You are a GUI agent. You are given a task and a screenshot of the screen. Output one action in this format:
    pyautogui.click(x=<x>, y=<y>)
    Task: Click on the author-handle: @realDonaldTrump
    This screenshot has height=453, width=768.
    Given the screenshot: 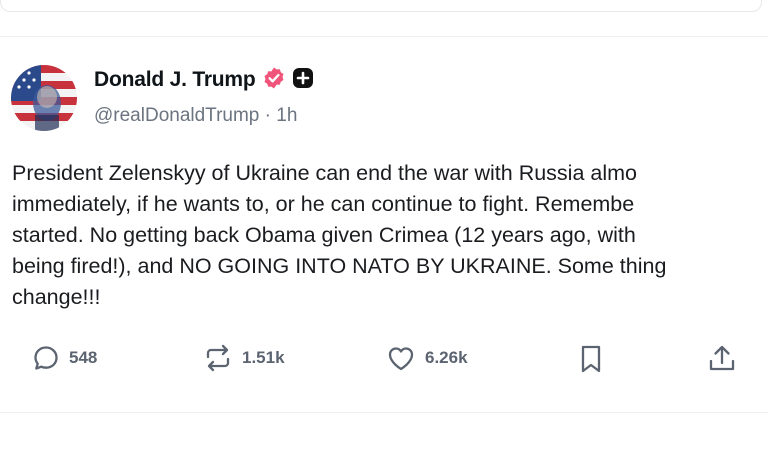 What is the action you would take?
    pyautogui.click(x=176, y=115)
    